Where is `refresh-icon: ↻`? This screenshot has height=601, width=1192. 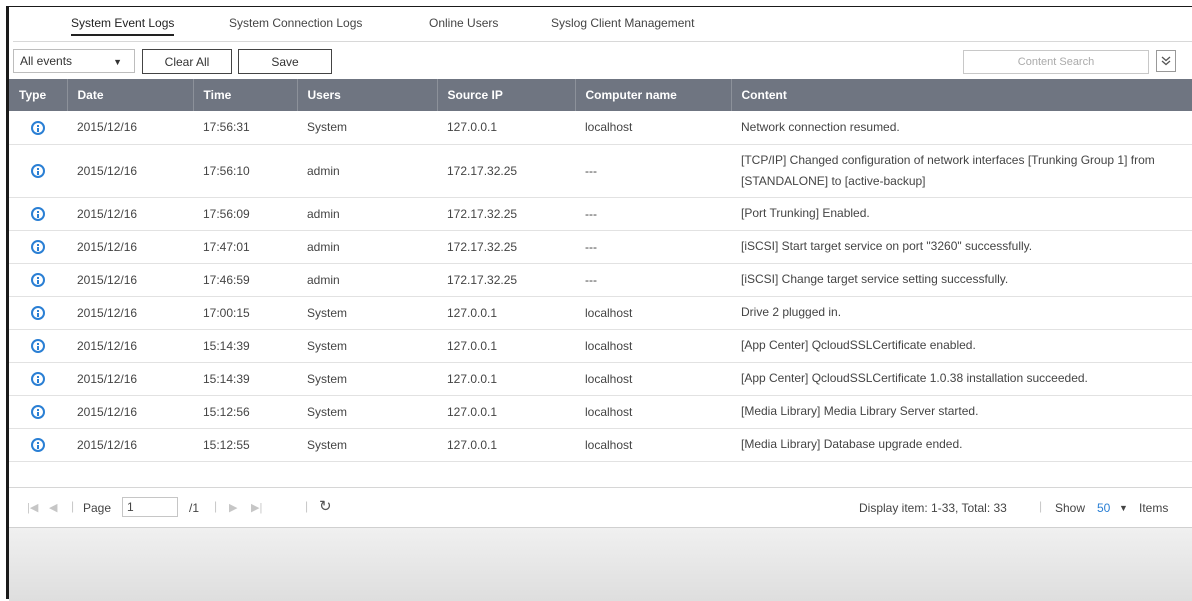
refresh-icon: ↻ is located at coordinates (325, 506).